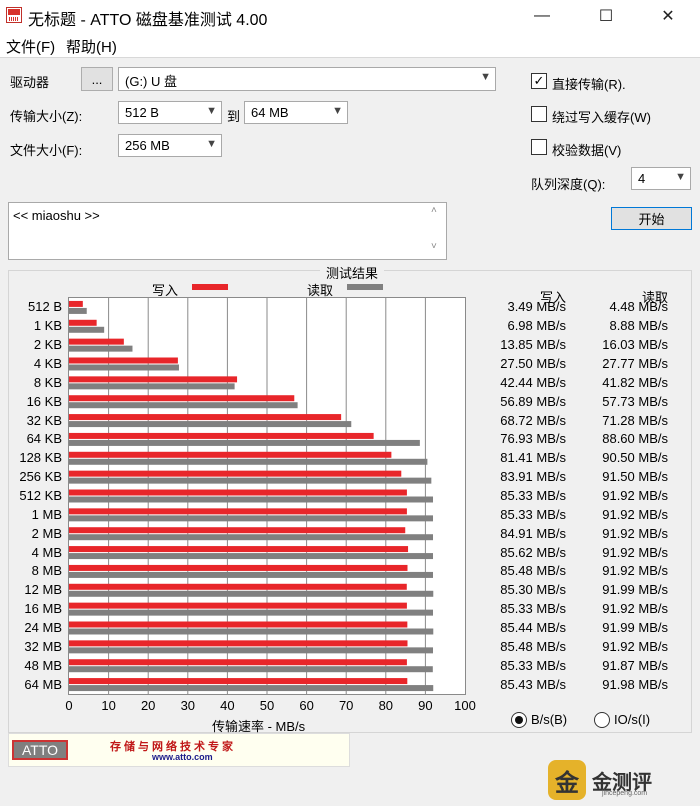  I want to click on read-value: 57.73 MB/s, so click(635, 401).